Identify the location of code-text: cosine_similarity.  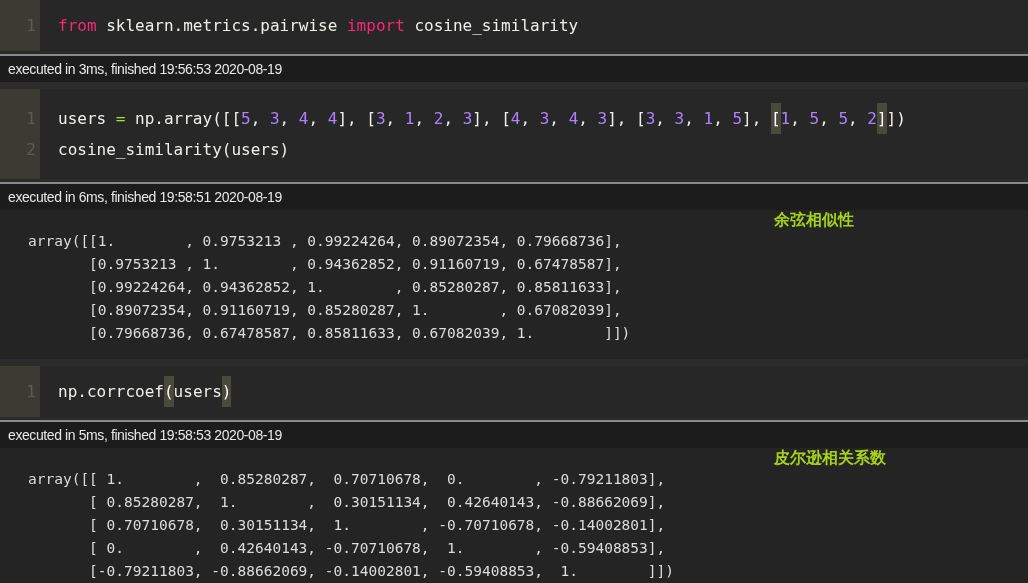
(496, 26).